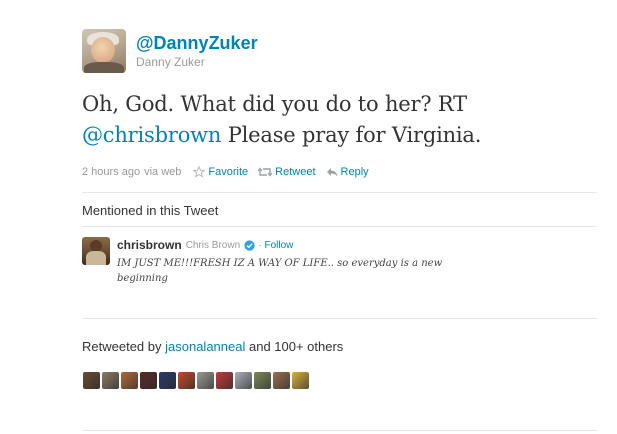 This screenshot has width=617, height=434. What do you see at coordinates (213, 245) in the screenshot?
I see `mentioned-user-full-name: Chris Brown` at bounding box center [213, 245].